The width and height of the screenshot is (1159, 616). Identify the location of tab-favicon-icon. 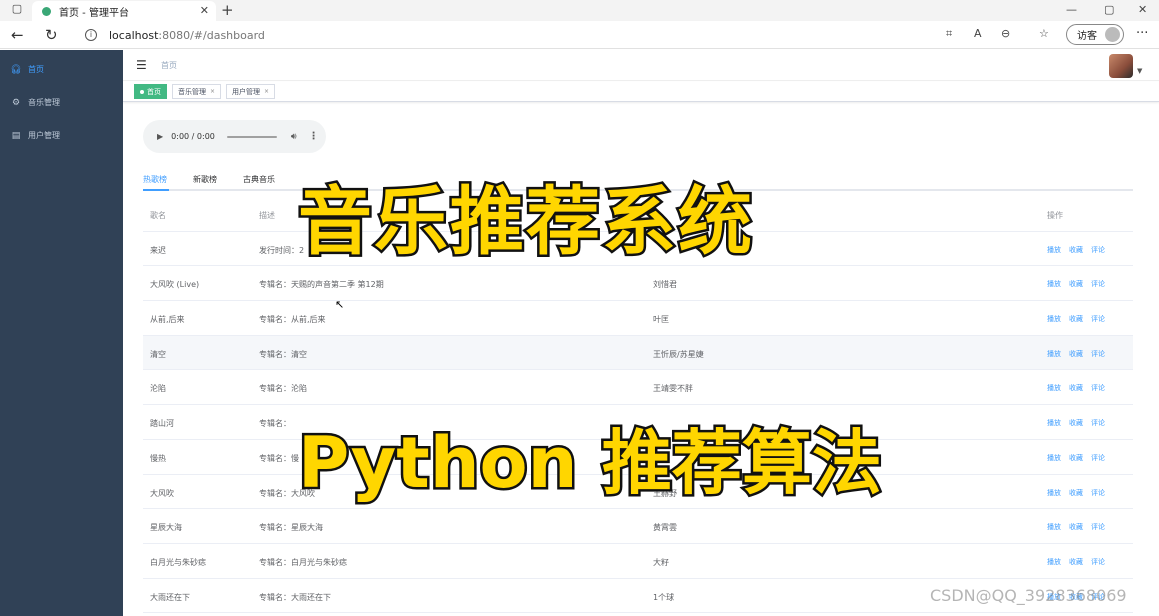
(46, 11).